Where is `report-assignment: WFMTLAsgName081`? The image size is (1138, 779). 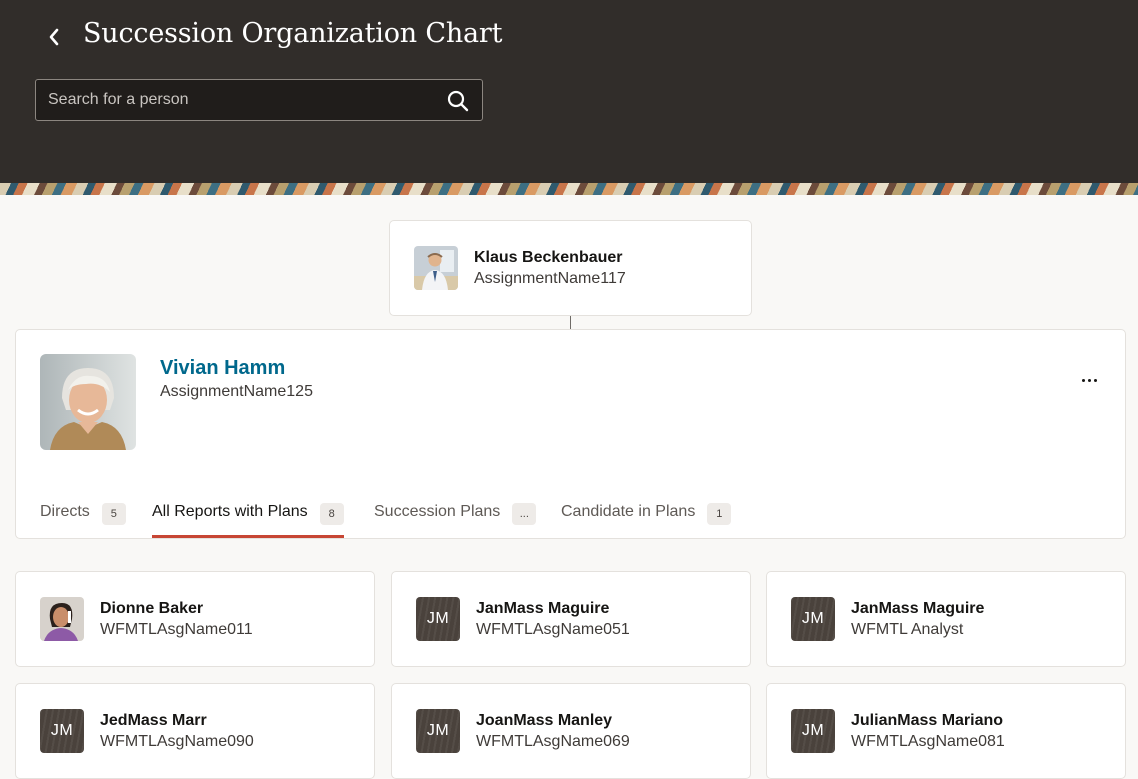
report-assignment: WFMTLAsgName081 is located at coordinates (928, 741).